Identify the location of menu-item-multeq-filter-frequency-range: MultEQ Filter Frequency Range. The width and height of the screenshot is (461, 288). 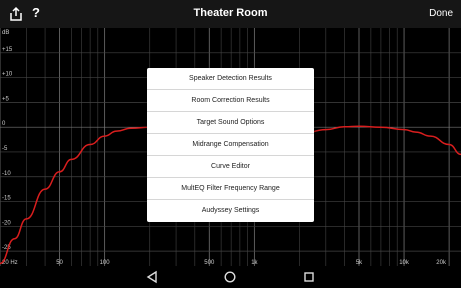
(230, 189).